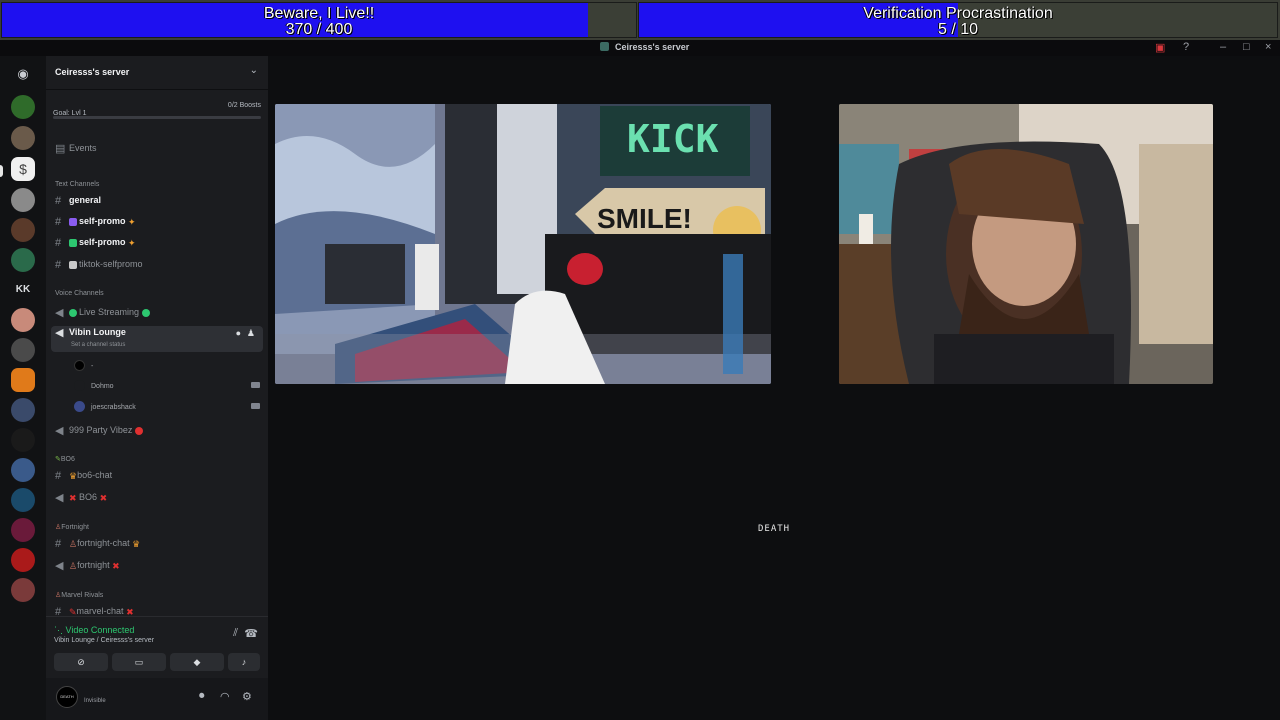  I want to click on camera-off-button: ⊘, so click(81, 662).